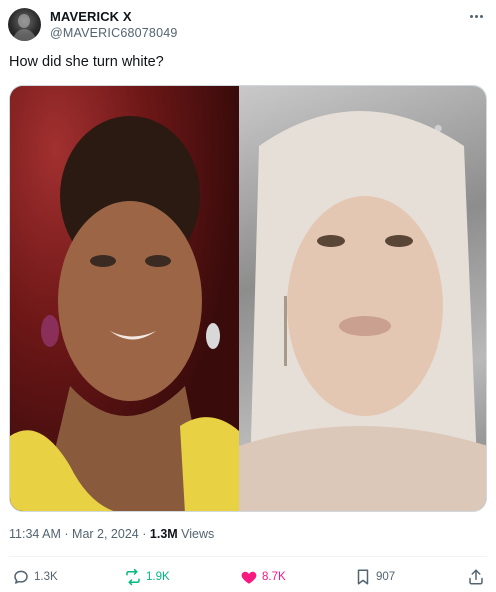  I want to click on bookmark-count: 907, so click(386, 577).